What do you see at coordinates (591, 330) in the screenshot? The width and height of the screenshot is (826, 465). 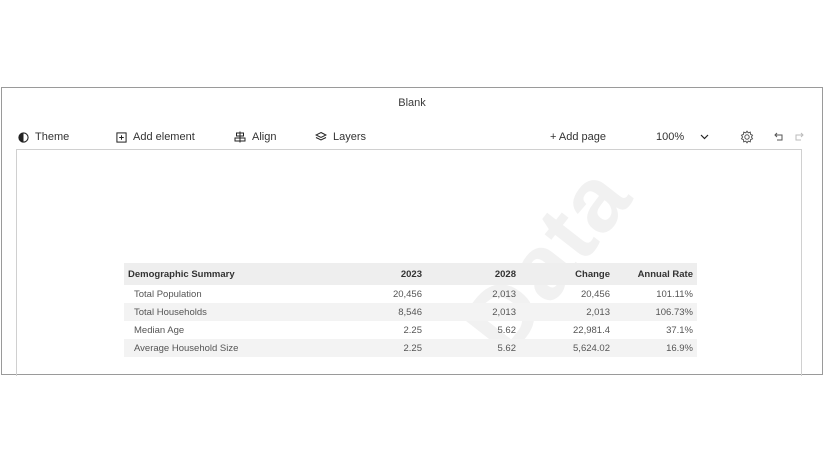 I see `table-cell: 22,981.4` at bounding box center [591, 330].